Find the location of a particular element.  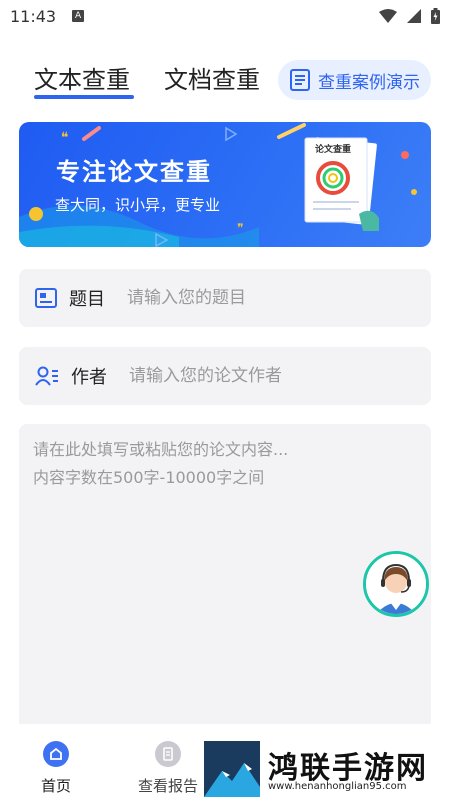

home-icon is located at coordinates (56, 754).